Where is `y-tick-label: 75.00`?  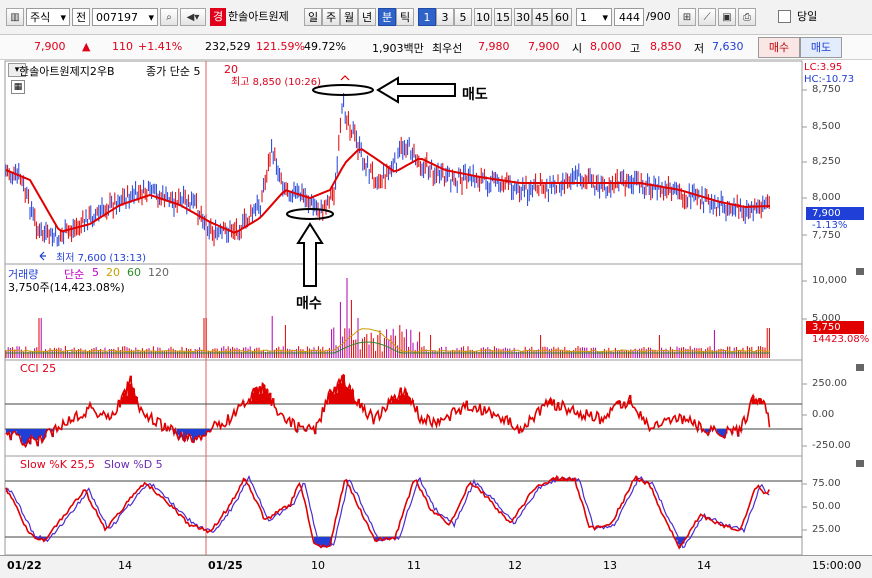
y-tick-label: 75.00 is located at coordinates (826, 483).